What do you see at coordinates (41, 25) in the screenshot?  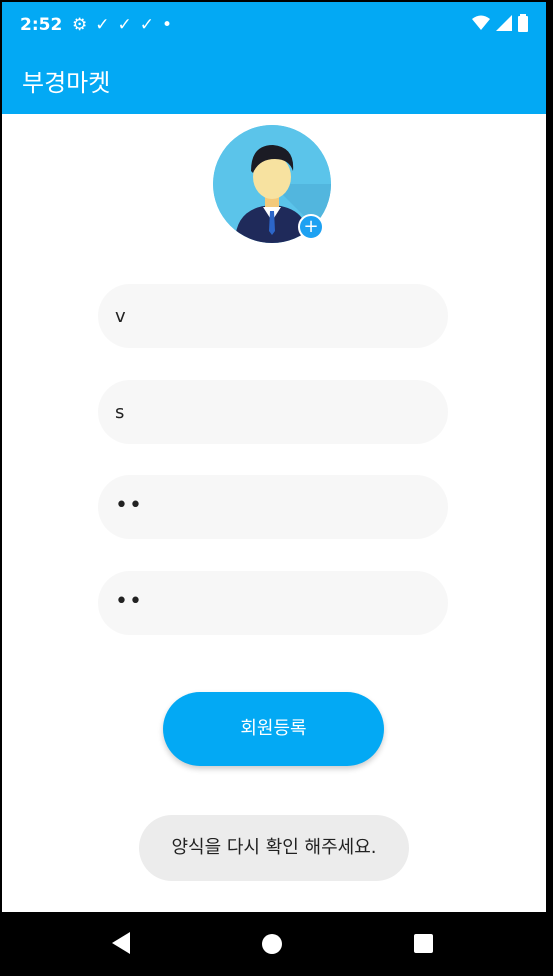 I see `status-time: 2:52` at bounding box center [41, 25].